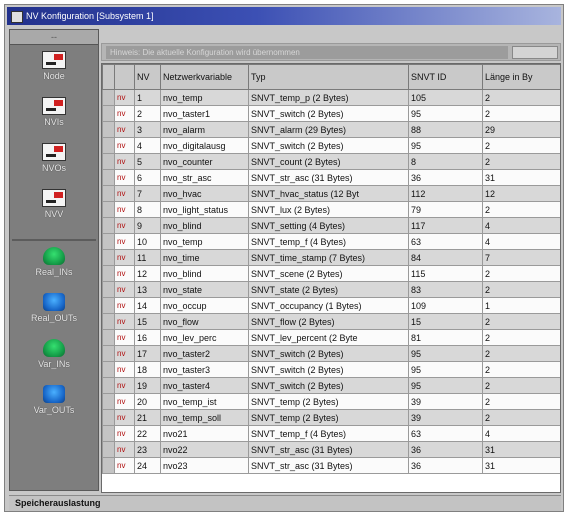  Describe the element at coordinates (284, 16) in the screenshot. I see `title-bar: NV Konfiguration [Subsystem 1]` at that location.